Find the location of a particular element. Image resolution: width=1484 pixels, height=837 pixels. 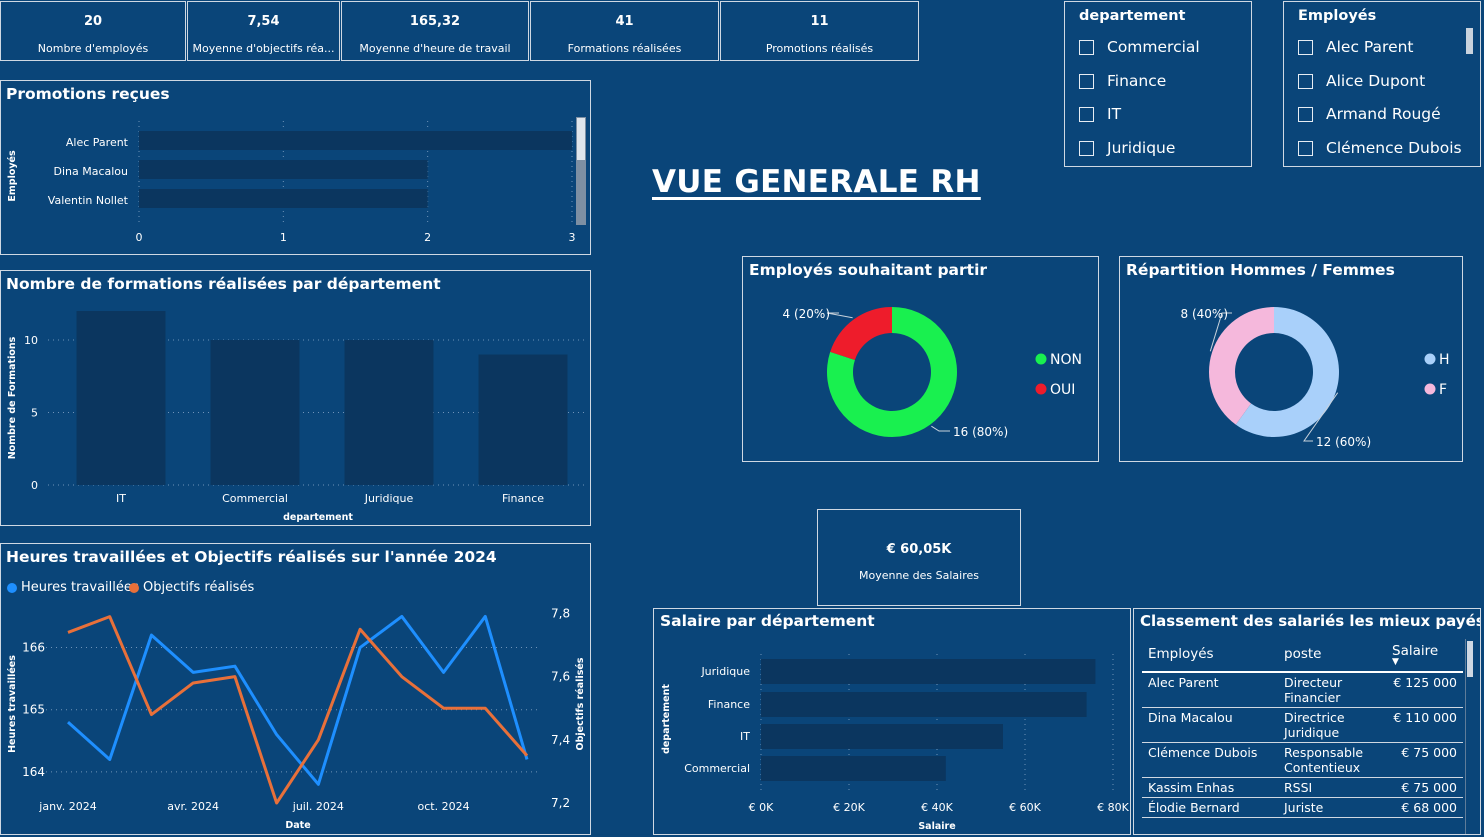

y-tick-label: Commercial is located at coordinates (717, 768).